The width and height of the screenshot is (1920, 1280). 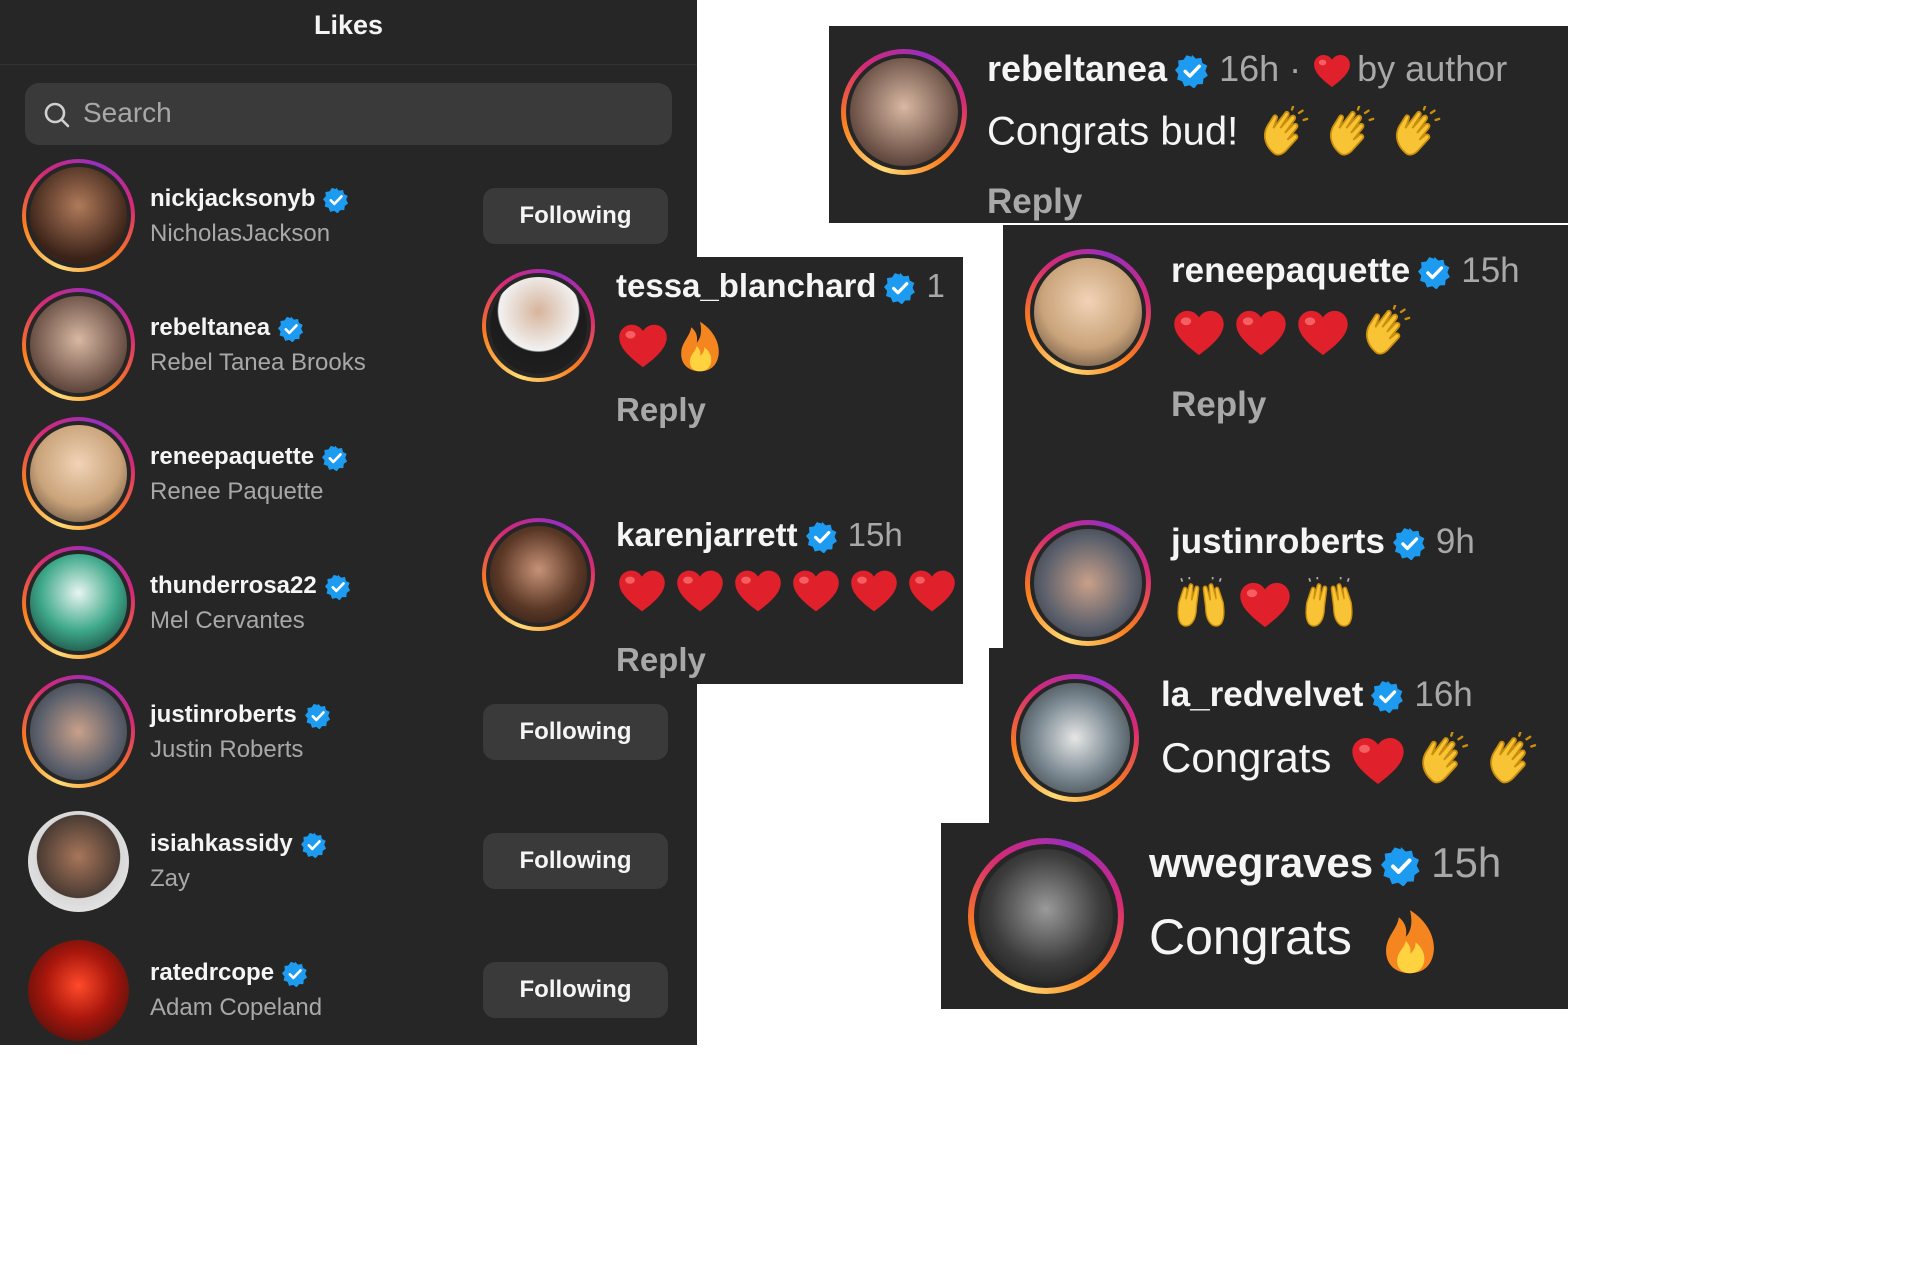 I want to click on comment-username: tessa_blanchard, so click(x=746, y=285).